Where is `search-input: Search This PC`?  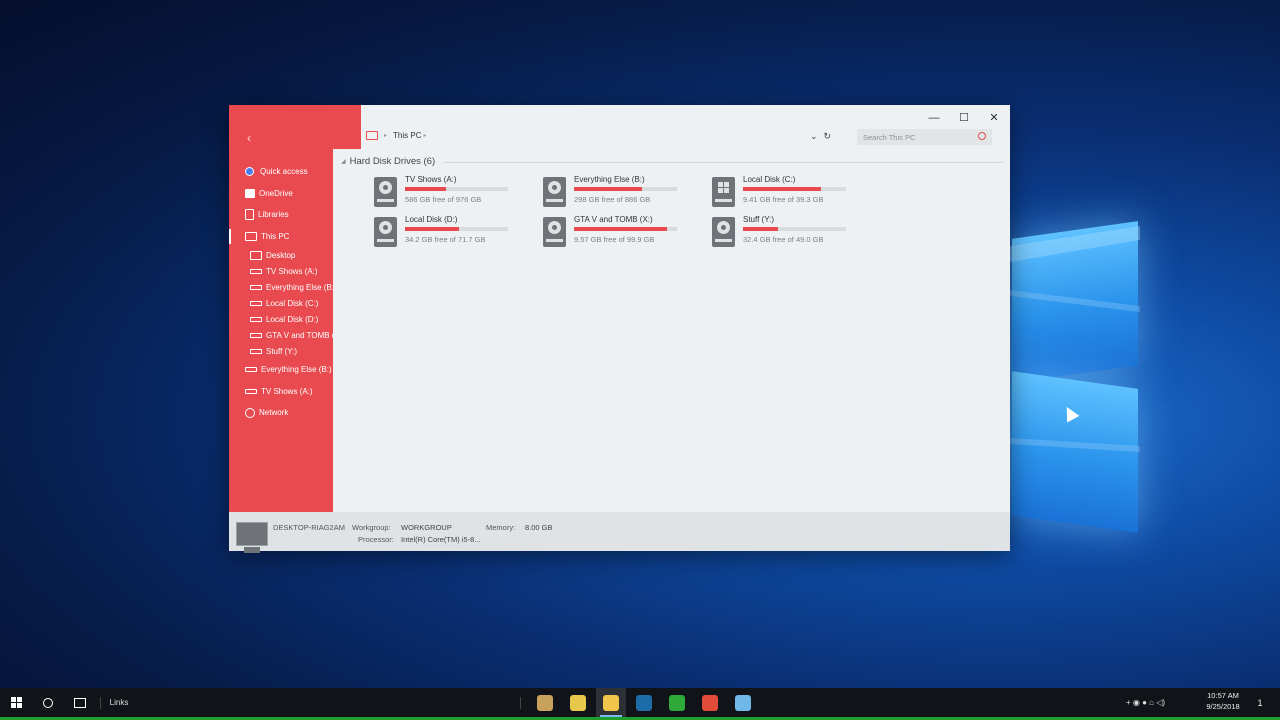
search-input: Search This PC is located at coordinates (924, 137).